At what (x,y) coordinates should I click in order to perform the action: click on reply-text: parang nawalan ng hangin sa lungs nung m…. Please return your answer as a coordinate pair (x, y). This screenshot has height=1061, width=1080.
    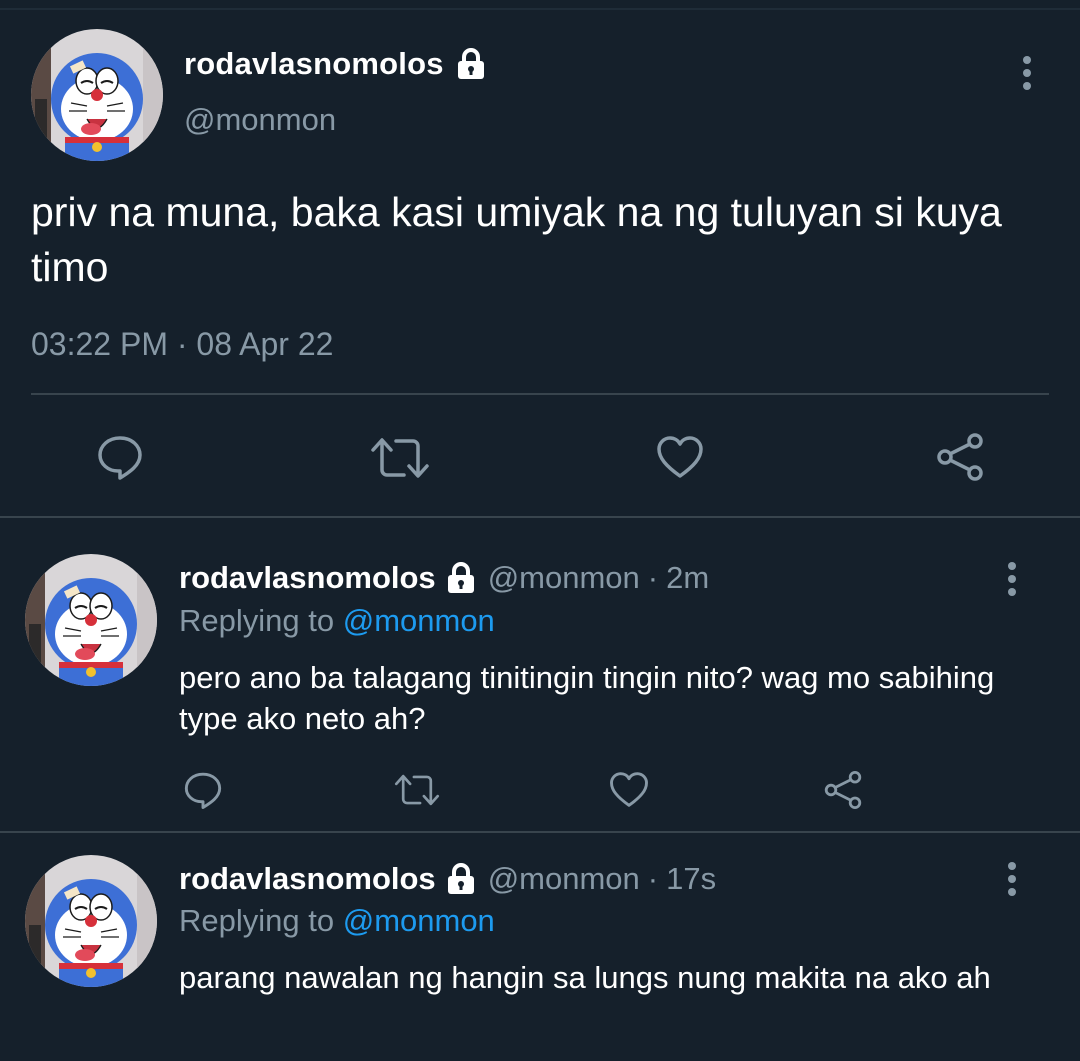
    Looking at the image, I should click on (585, 977).